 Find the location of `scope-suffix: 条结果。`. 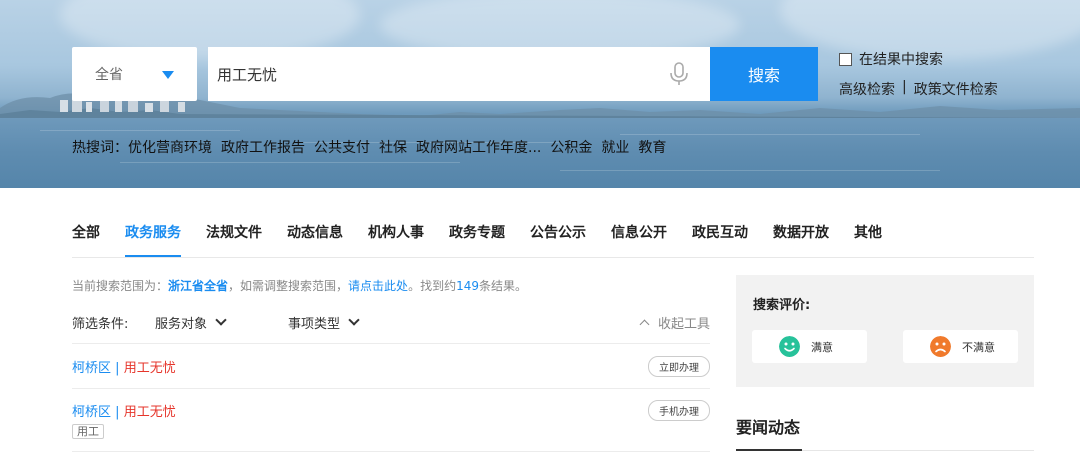

scope-suffix: 条结果。 is located at coordinates (502, 286).